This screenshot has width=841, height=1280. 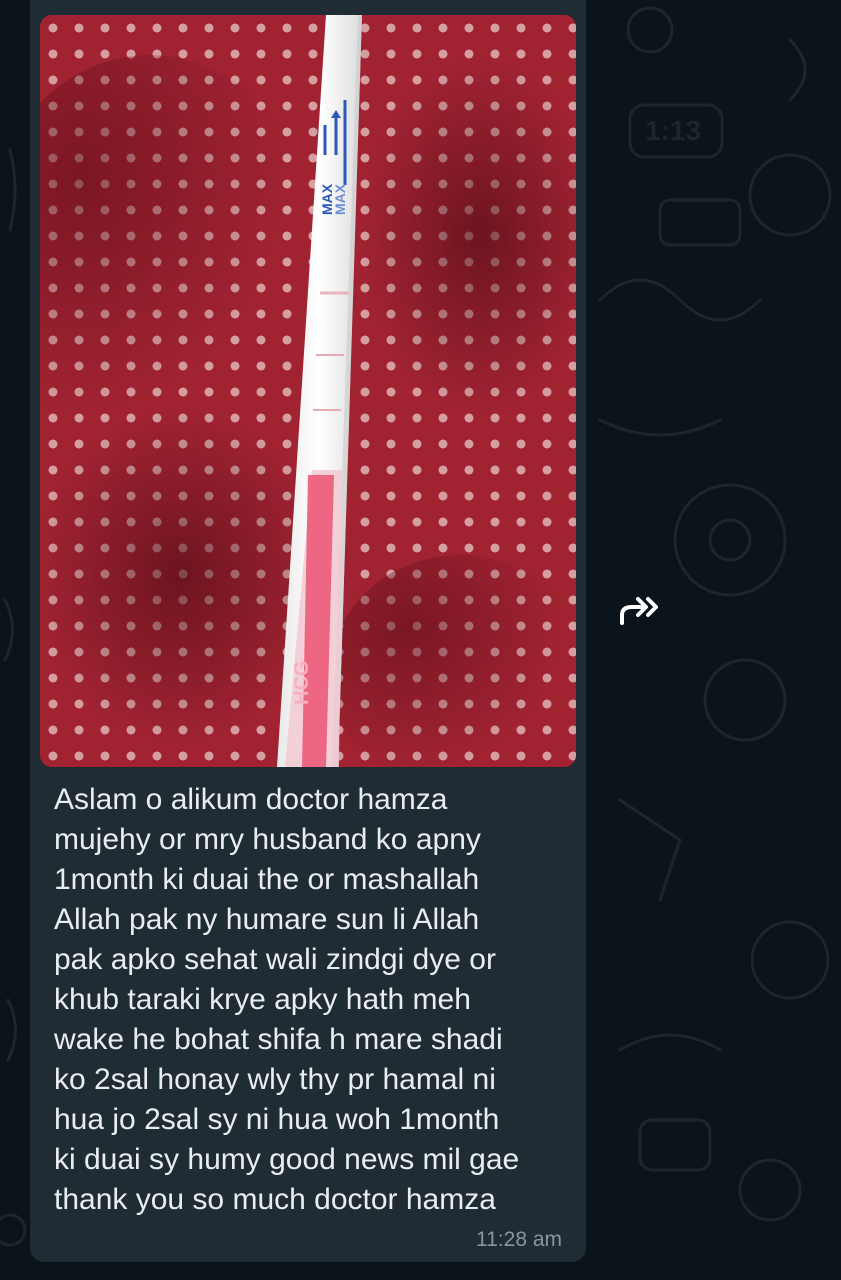 I want to click on forward-button, so click(x=640, y=612).